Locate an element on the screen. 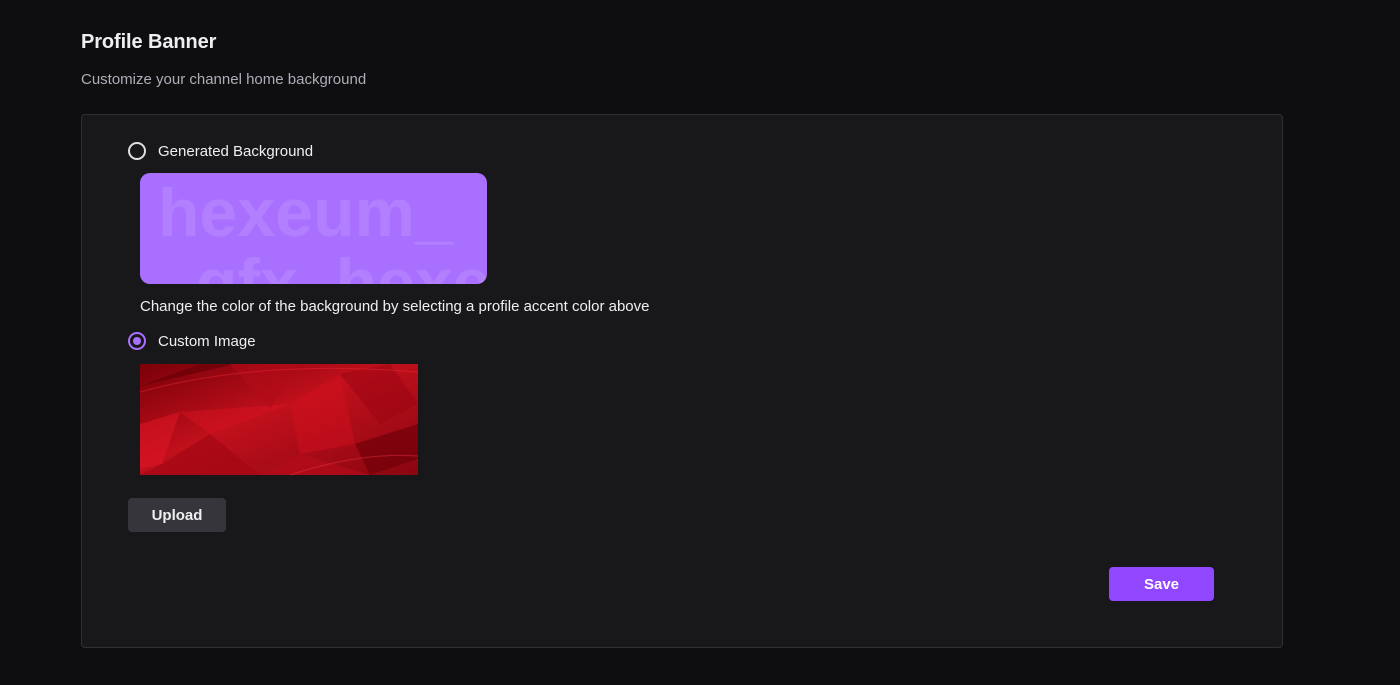  red-abstract-banner-image is located at coordinates (279, 419).